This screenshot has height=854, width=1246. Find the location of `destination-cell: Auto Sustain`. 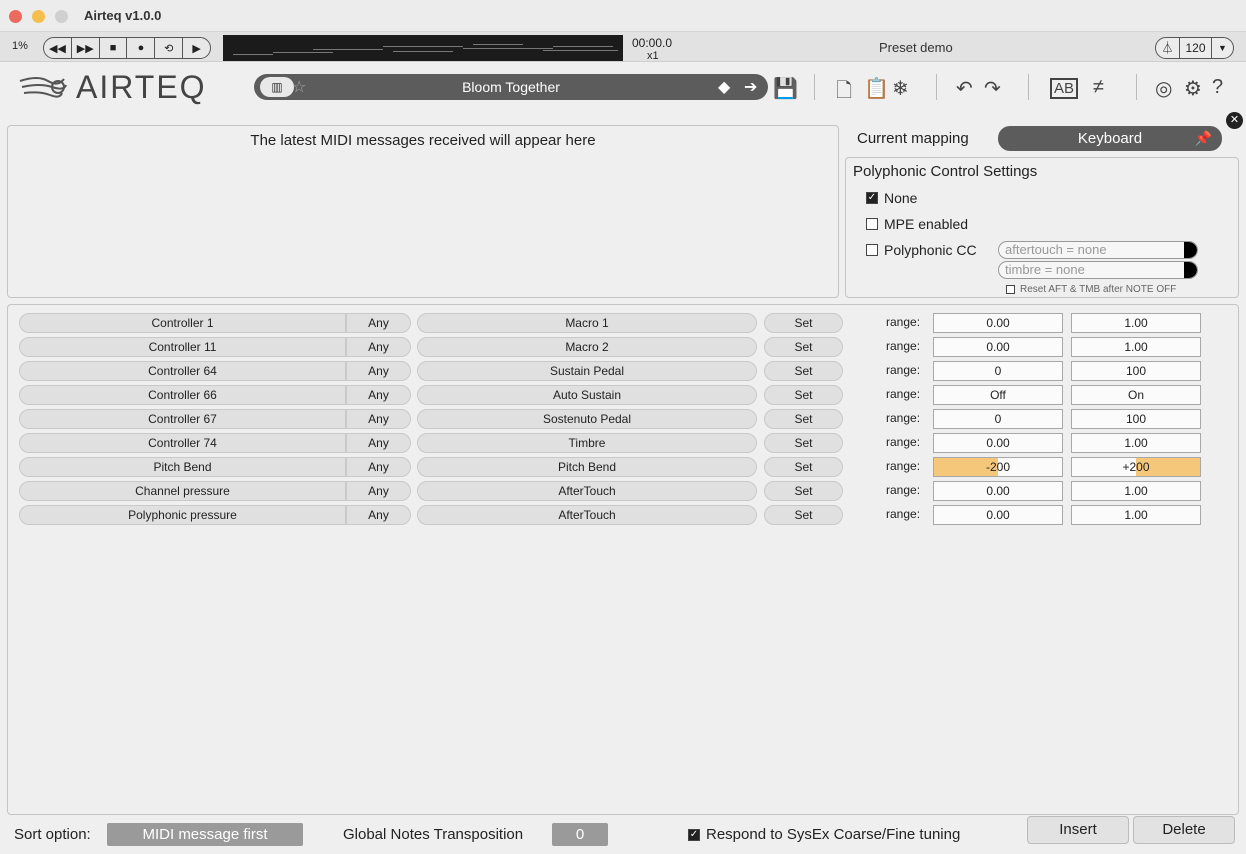

destination-cell: Auto Sustain is located at coordinates (587, 395).